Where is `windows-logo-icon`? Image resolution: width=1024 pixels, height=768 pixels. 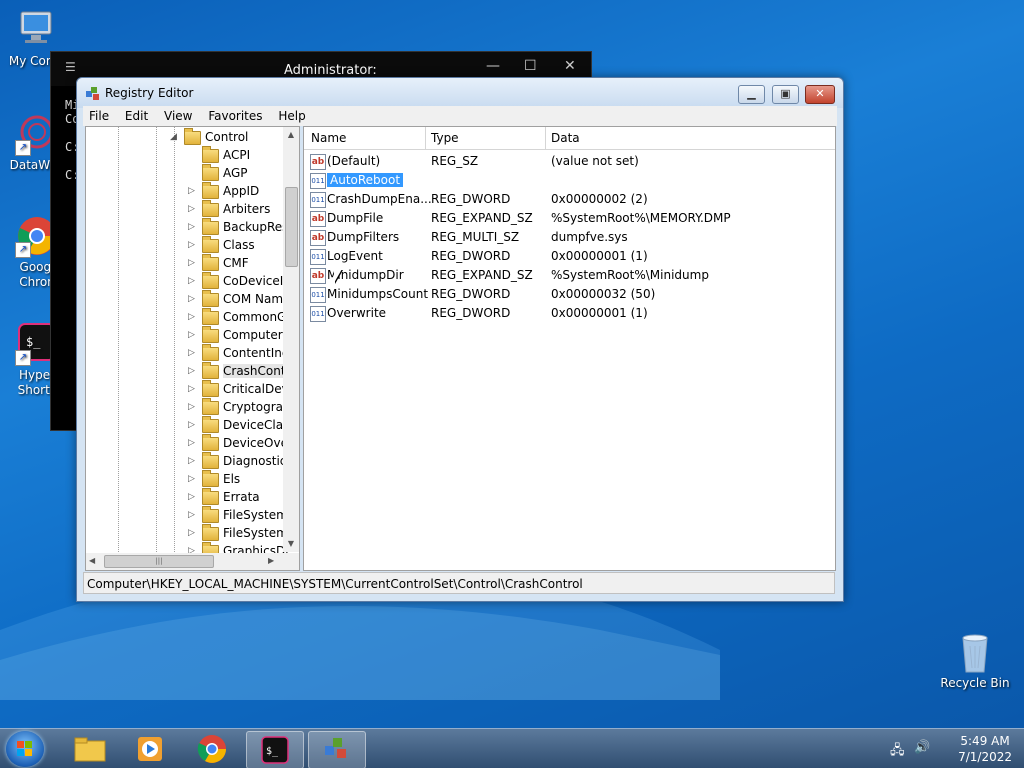
windows-logo-icon is located at coordinates (24, 748).